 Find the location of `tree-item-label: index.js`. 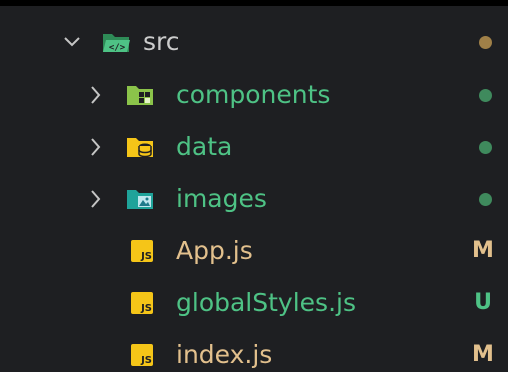

tree-item-label: index.js is located at coordinates (224, 354).